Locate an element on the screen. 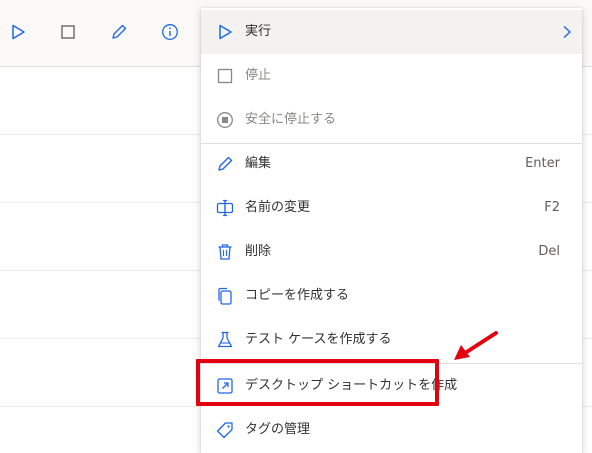 Image resolution: width=592 pixels, height=453 pixels. chevron-right-icon is located at coordinates (567, 33).